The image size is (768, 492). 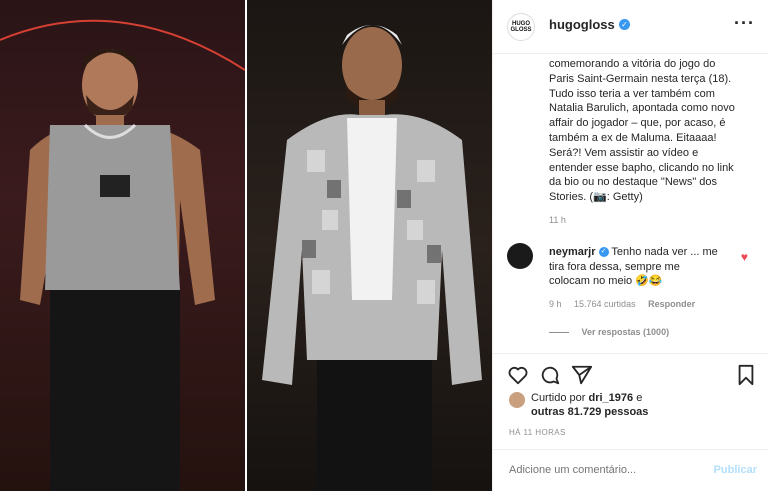 What do you see at coordinates (520, 256) in the screenshot?
I see `commenter-avatar` at bounding box center [520, 256].